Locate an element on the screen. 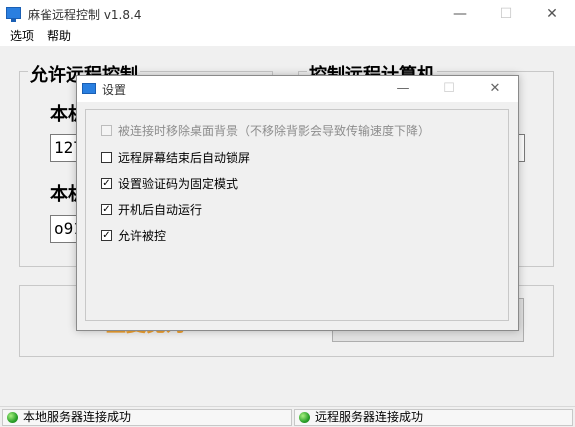 The height and width of the screenshot is (427, 575). menu-help: 帮助 is located at coordinates (59, 36).